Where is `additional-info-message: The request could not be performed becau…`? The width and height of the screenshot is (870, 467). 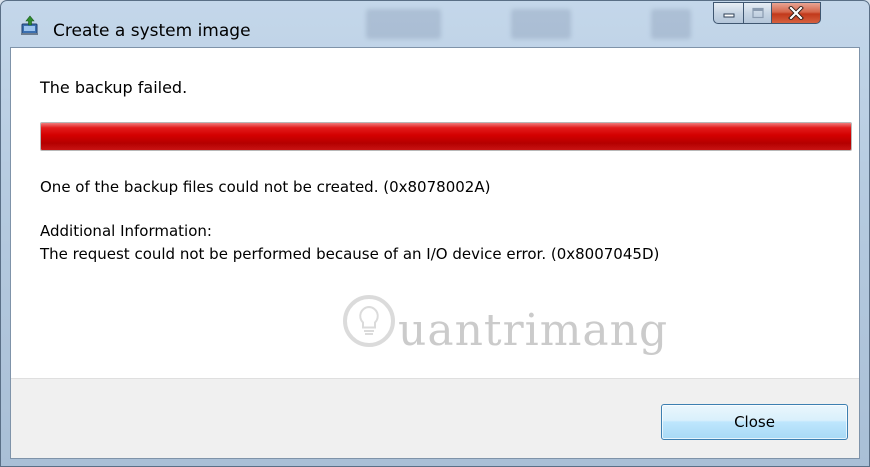
additional-info-message: The request could not be performed becau… is located at coordinates (350, 254).